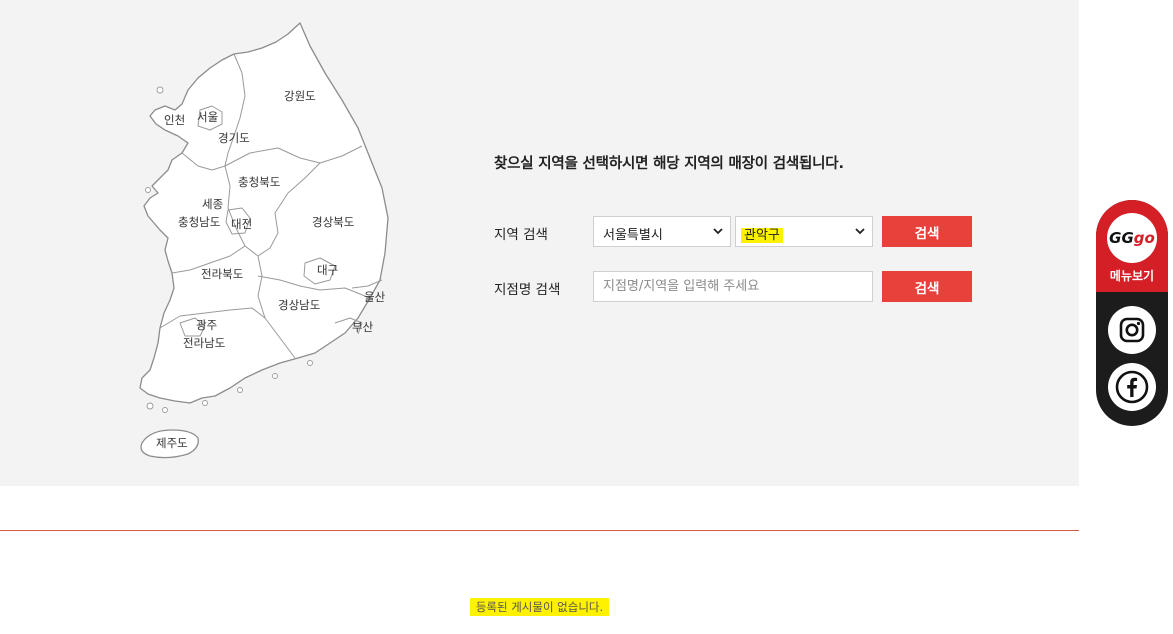 The width and height of the screenshot is (1173, 634). Describe the element at coordinates (333, 222) in the screenshot. I see `region-gyeongbuk: 경상북도` at that location.